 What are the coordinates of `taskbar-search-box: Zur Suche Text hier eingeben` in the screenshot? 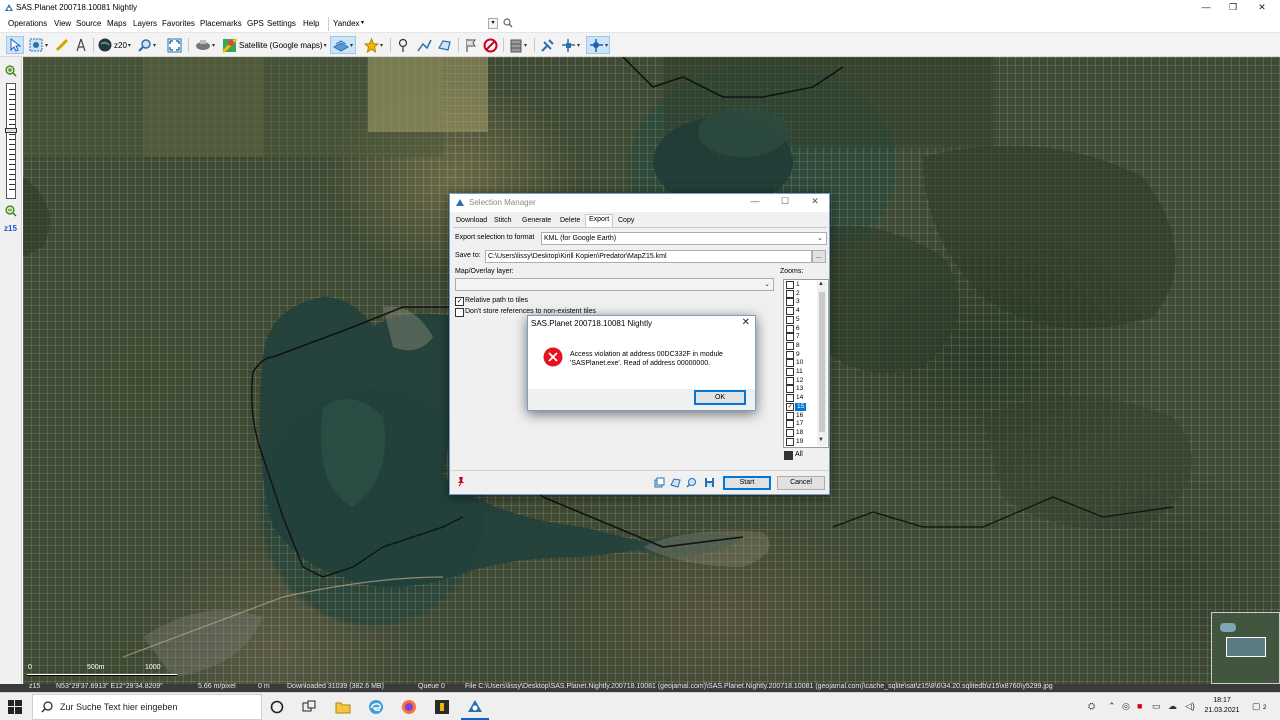 It's located at (147, 707).